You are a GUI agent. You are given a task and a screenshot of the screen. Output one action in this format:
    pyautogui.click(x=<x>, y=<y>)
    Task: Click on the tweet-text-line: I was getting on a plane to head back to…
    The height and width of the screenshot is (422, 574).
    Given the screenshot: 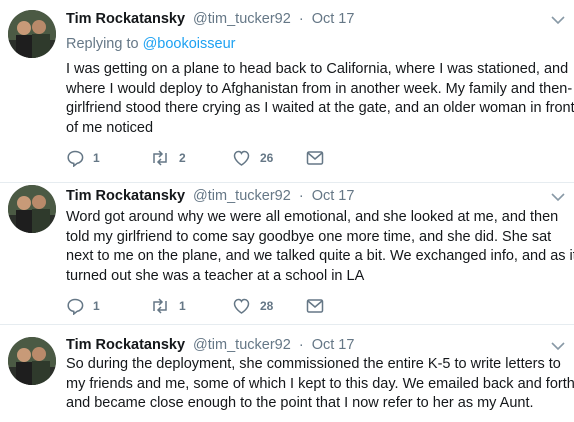 What is the action you would take?
    pyautogui.click(x=317, y=69)
    